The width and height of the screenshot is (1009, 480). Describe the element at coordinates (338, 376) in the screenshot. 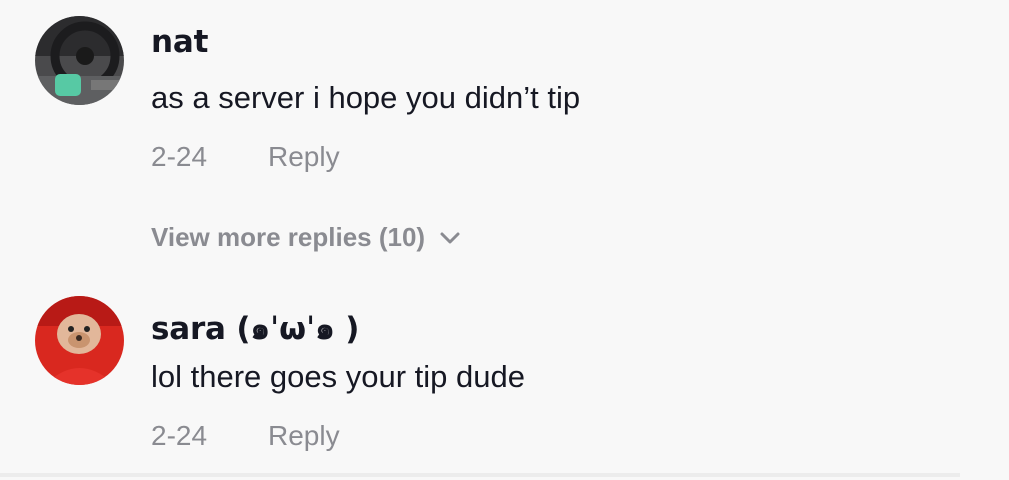

I see `comment-text: lol there goes your tip dude` at that location.